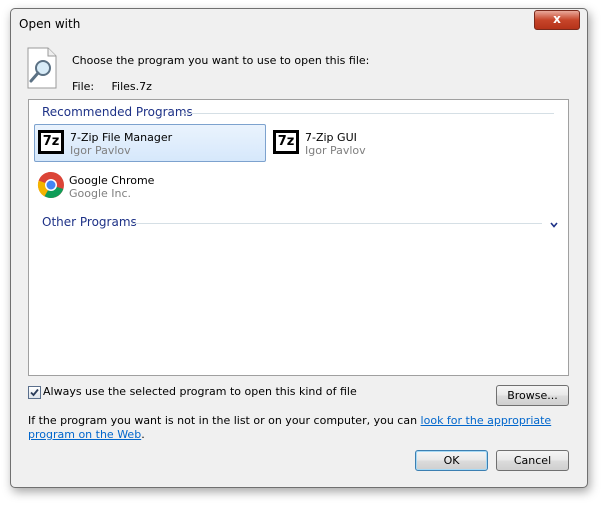  I want to click on always-use-checkbox, so click(34, 392).